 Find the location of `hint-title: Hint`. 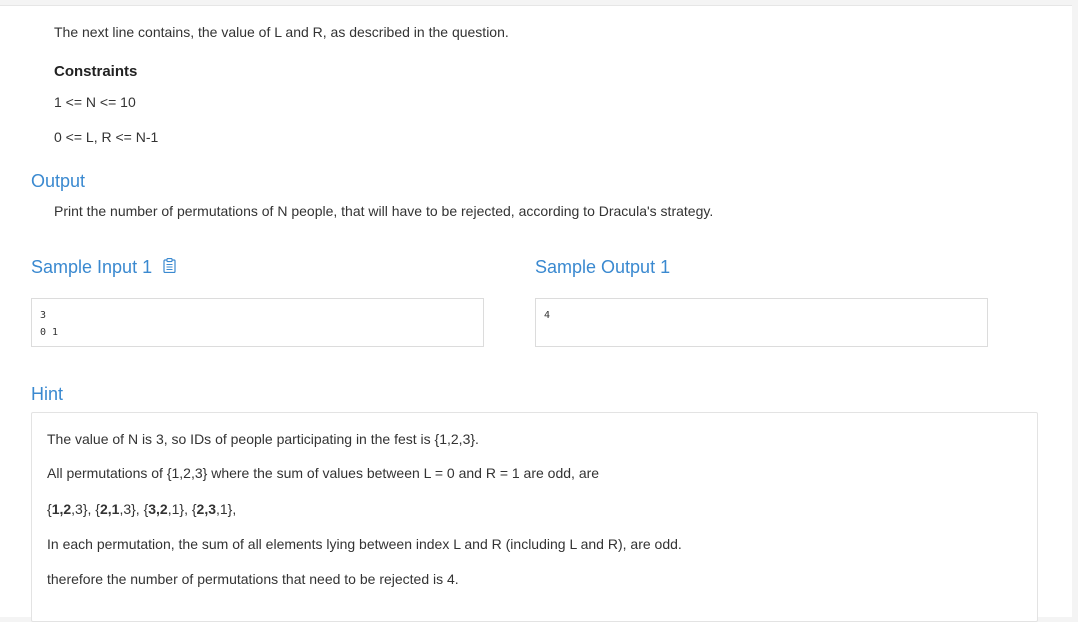

hint-title: Hint is located at coordinates (47, 394).